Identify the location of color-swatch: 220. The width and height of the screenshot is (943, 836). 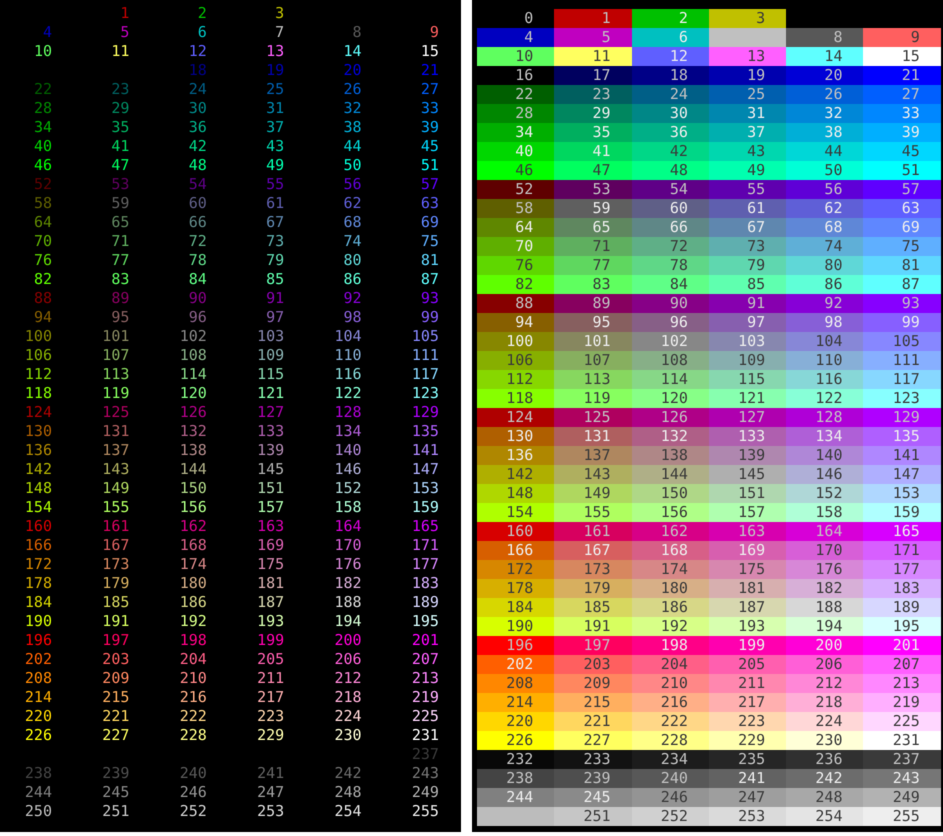
(515, 721).